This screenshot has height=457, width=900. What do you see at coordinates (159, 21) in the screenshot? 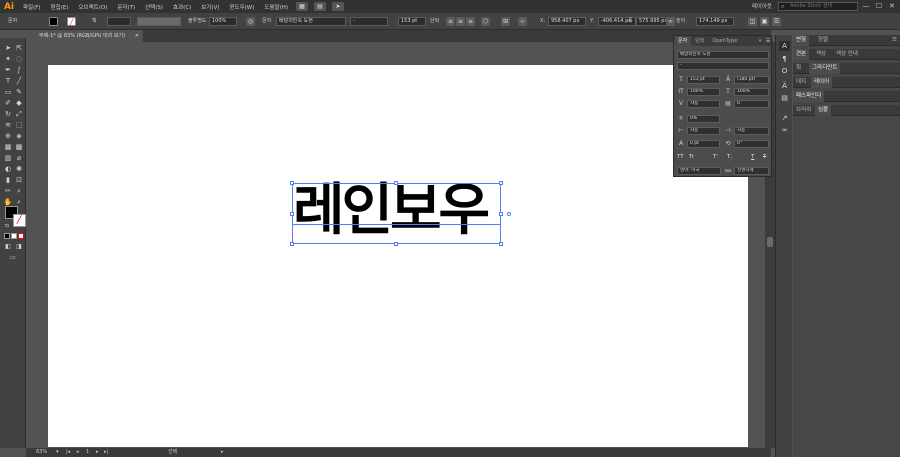
I see `variable-width-field` at bounding box center [159, 21].